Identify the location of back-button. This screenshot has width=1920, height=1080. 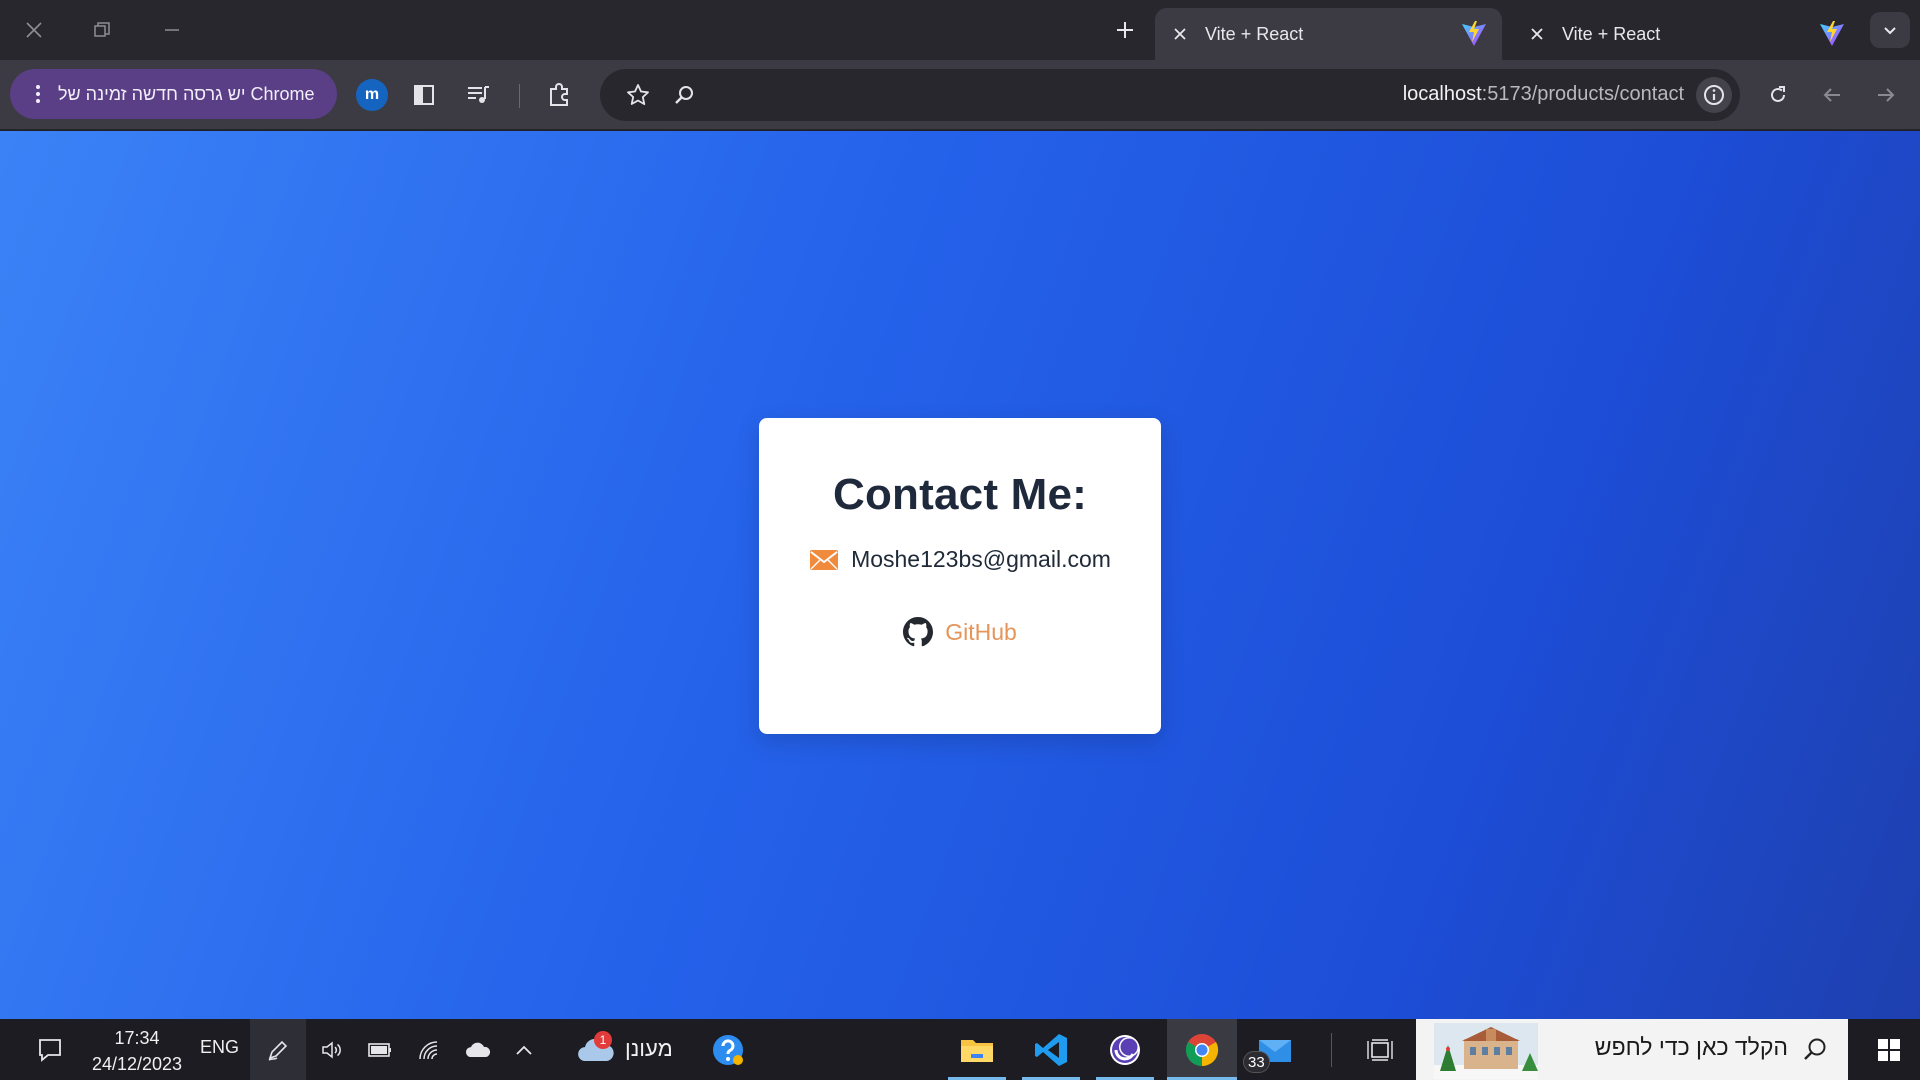
(1832, 95).